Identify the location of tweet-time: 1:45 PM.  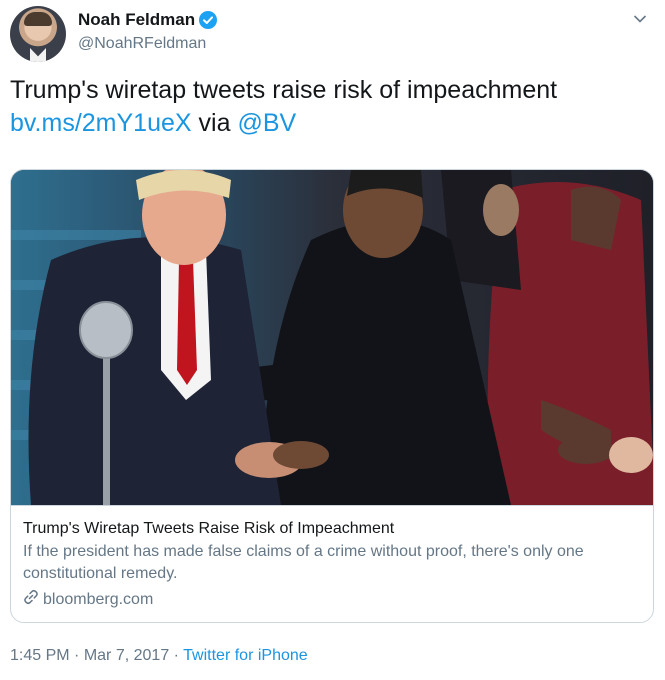
(40, 655).